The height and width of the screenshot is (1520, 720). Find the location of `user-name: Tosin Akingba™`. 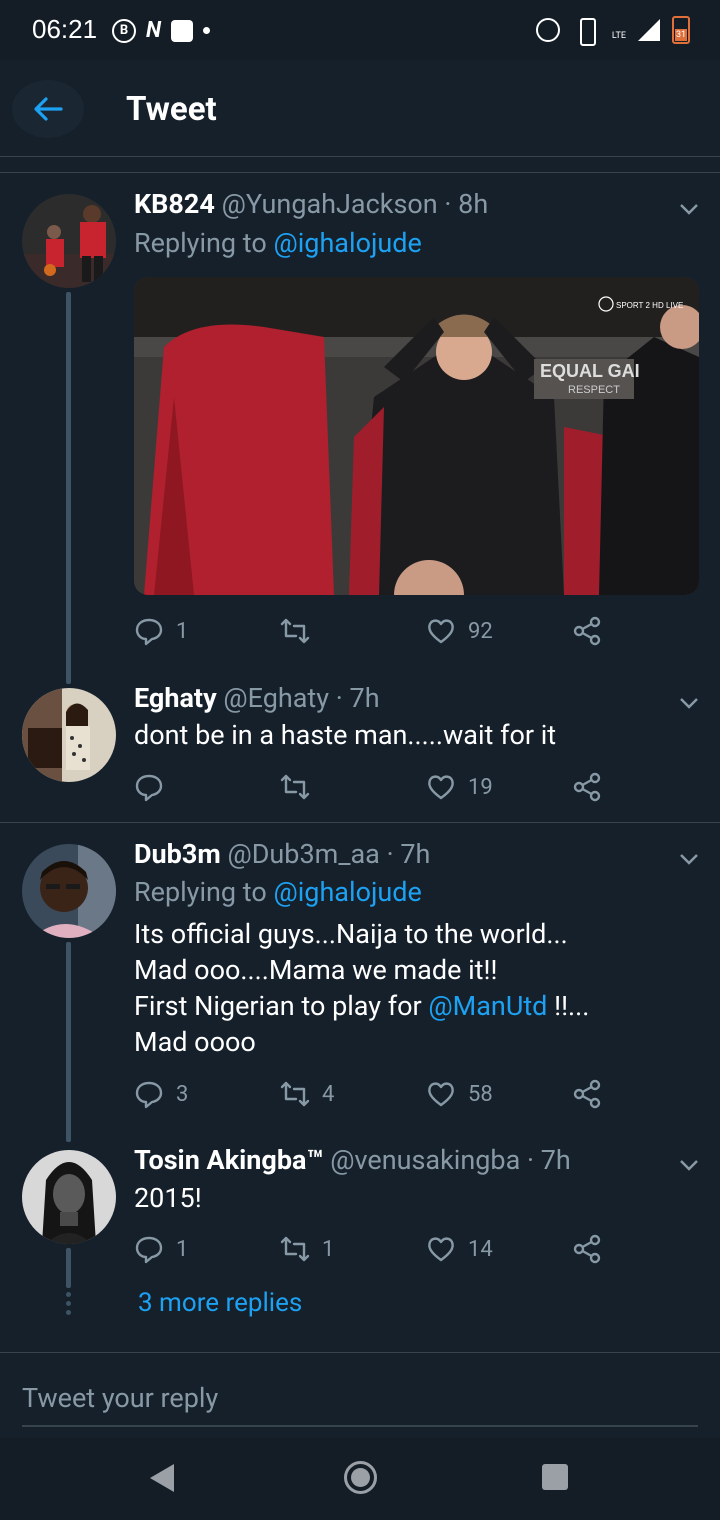

user-name: Tosin Akingba™ is located at coordinates (229, 1160).